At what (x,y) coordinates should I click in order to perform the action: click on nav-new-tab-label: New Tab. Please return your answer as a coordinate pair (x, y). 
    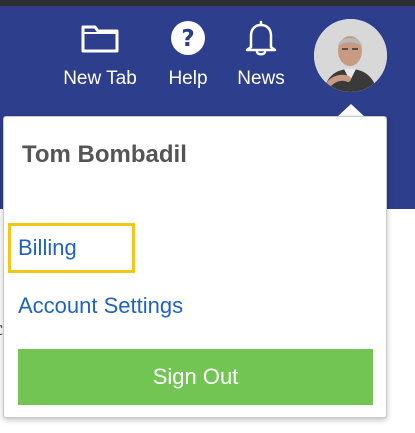
    Looking at the image, I should click on (100, 78).